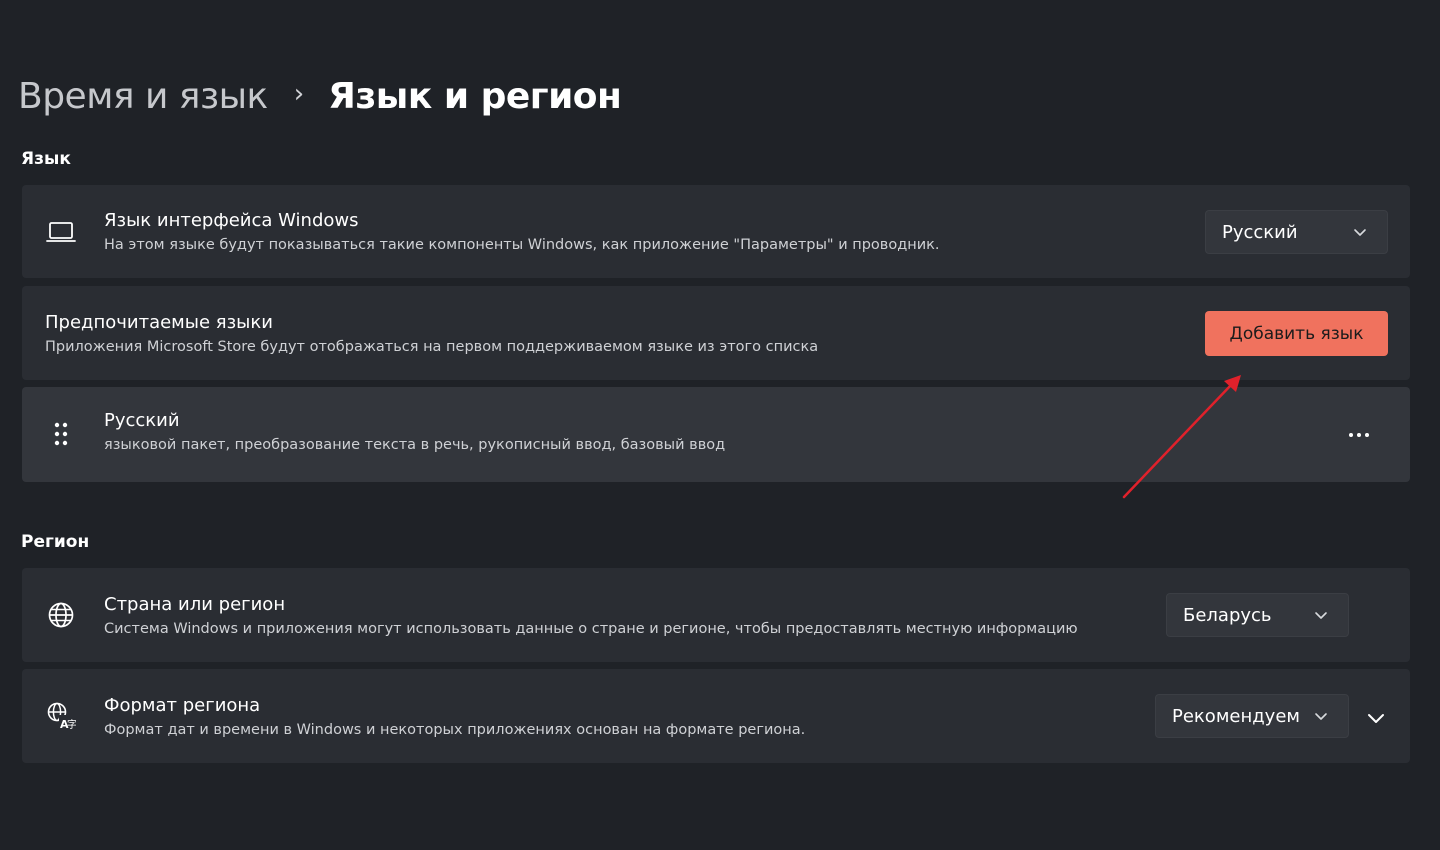 This screenshot has width=1440, height=850. Describe the element at coordinates (61, 233) in the screenshot. I see `laptop-icon` at that location.